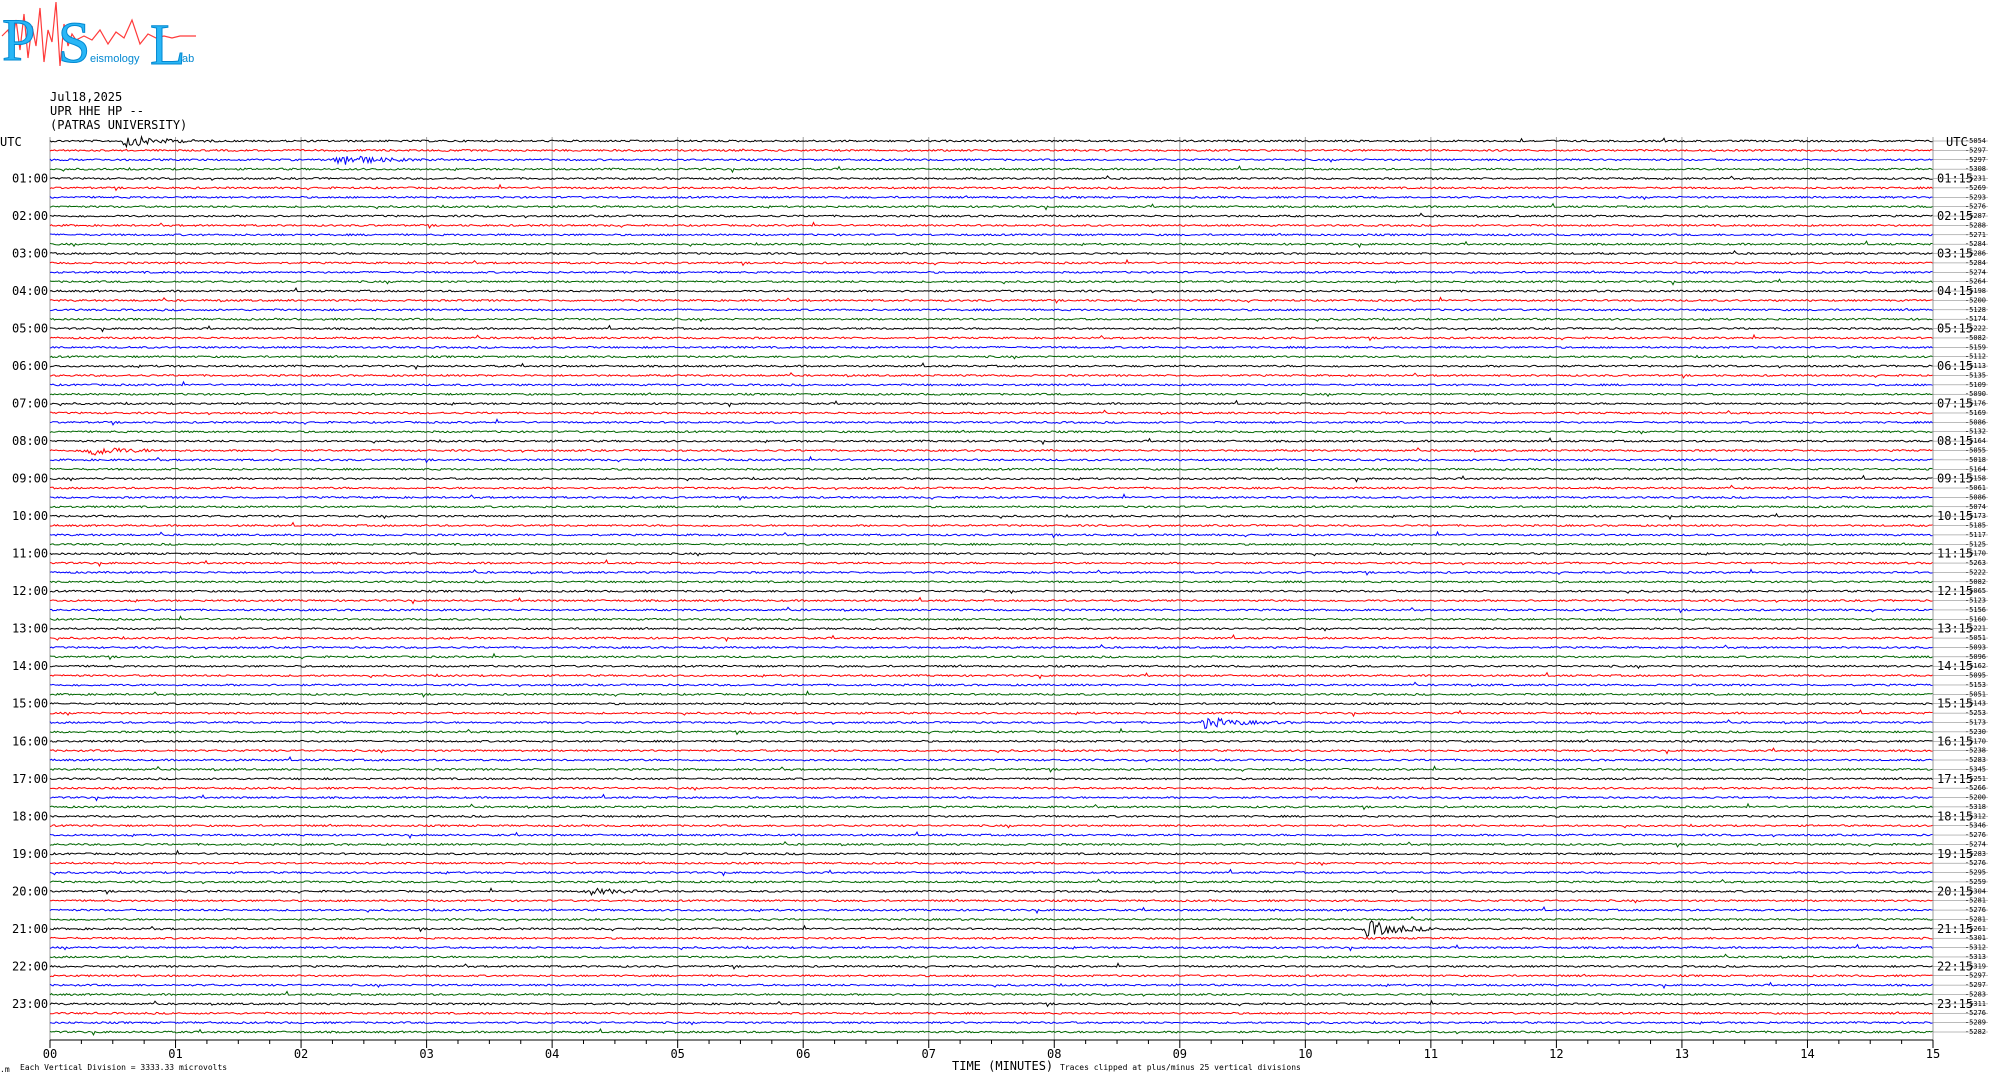 Image resolution: width=2010 pixels, height=1080 pixels. What do you see at coordinates (1975, 319) in the screenshot?
I see `trace-offset-label: -5174` at bounding box center [1975, 319].